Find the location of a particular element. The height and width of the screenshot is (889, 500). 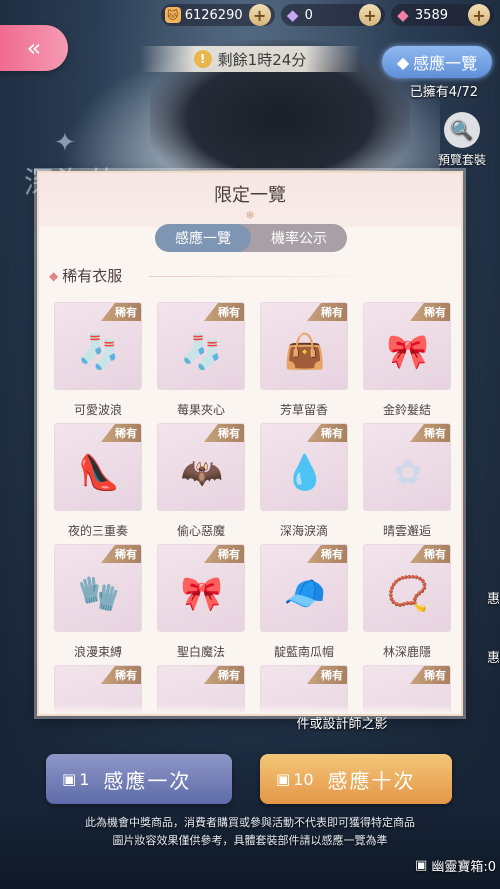

draw-once-button: ▣ 1 感應一次 is located at coordinates (139, 779).